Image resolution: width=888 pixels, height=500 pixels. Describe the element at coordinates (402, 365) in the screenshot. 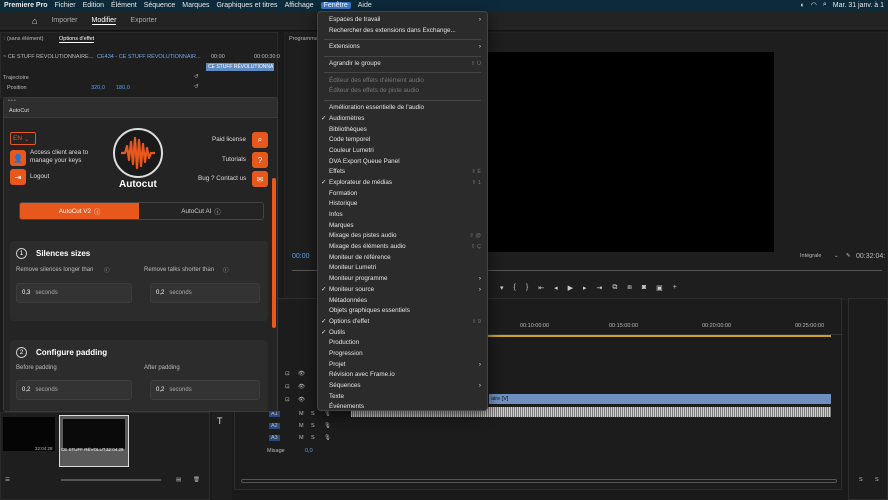

I see `menu-item: Projet ›` at that location.